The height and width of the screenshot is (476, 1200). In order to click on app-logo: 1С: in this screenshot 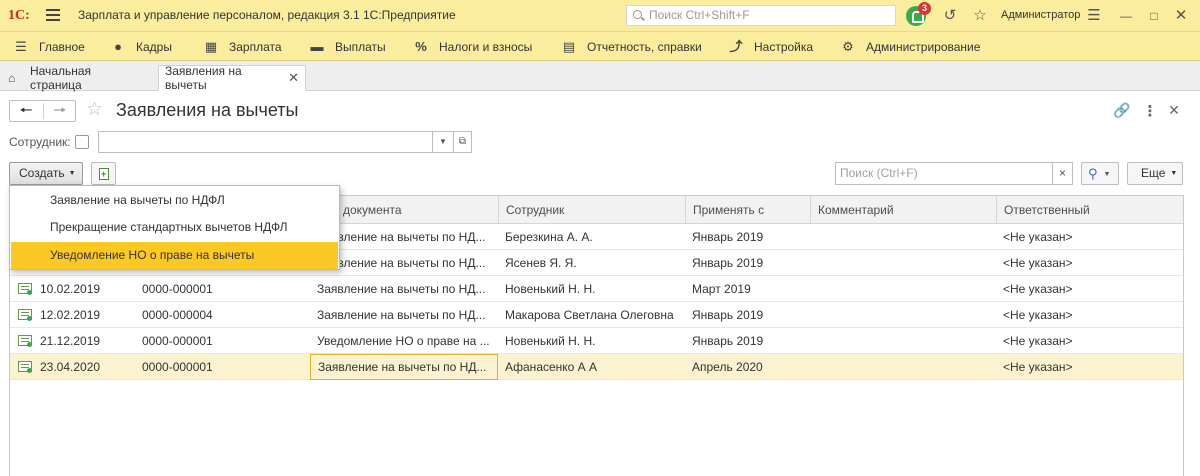, I will do `click(19, 15)`.